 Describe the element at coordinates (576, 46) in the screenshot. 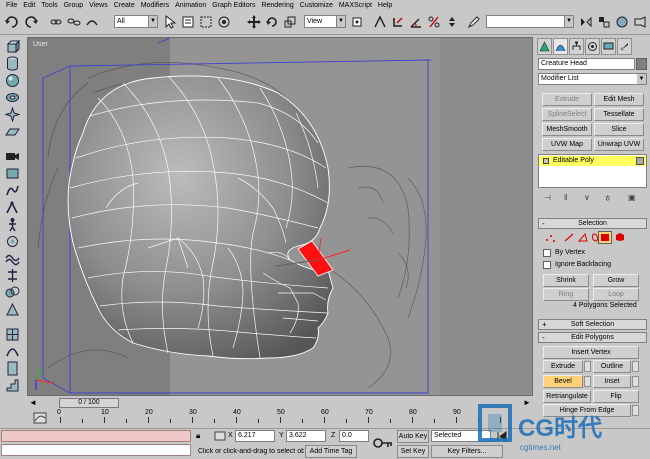

I see `hierarchy-tab-icon` at that location.